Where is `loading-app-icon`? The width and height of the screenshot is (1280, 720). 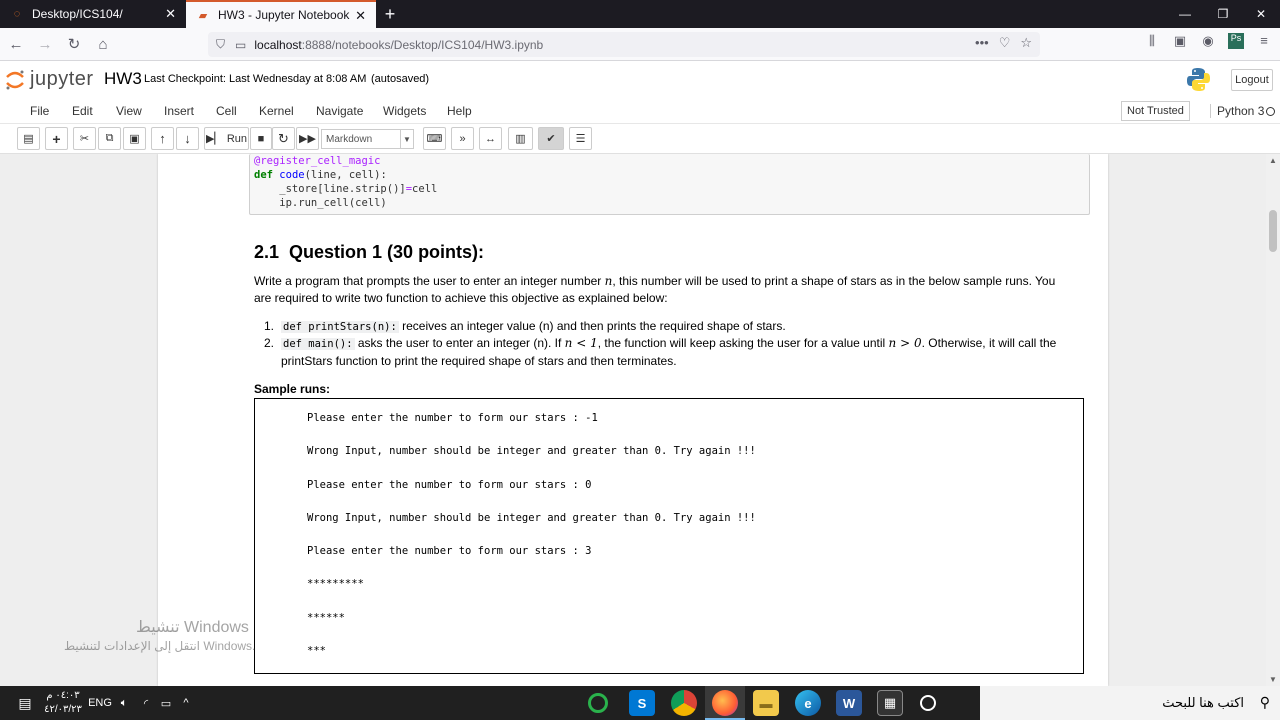 loading-app-icon is located at coordinates (598, 703).